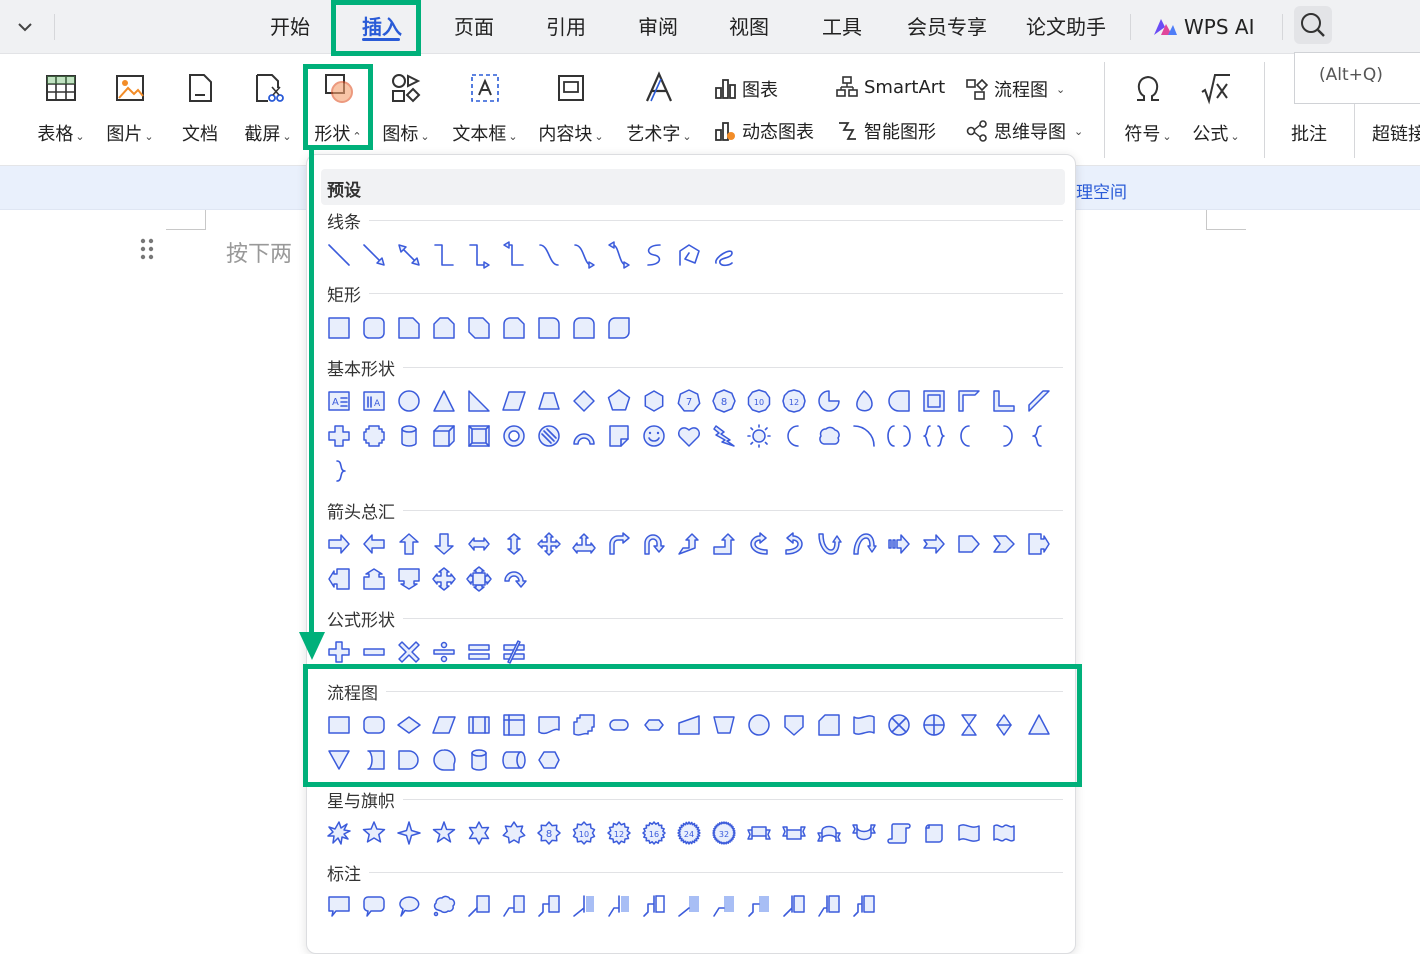 Image resolution: width=1420 pixels, height=954 pixels. Describe the element at coordinates (130, 117) in the screenshot. I see `picture-button: 图片 ⌄` at that location.